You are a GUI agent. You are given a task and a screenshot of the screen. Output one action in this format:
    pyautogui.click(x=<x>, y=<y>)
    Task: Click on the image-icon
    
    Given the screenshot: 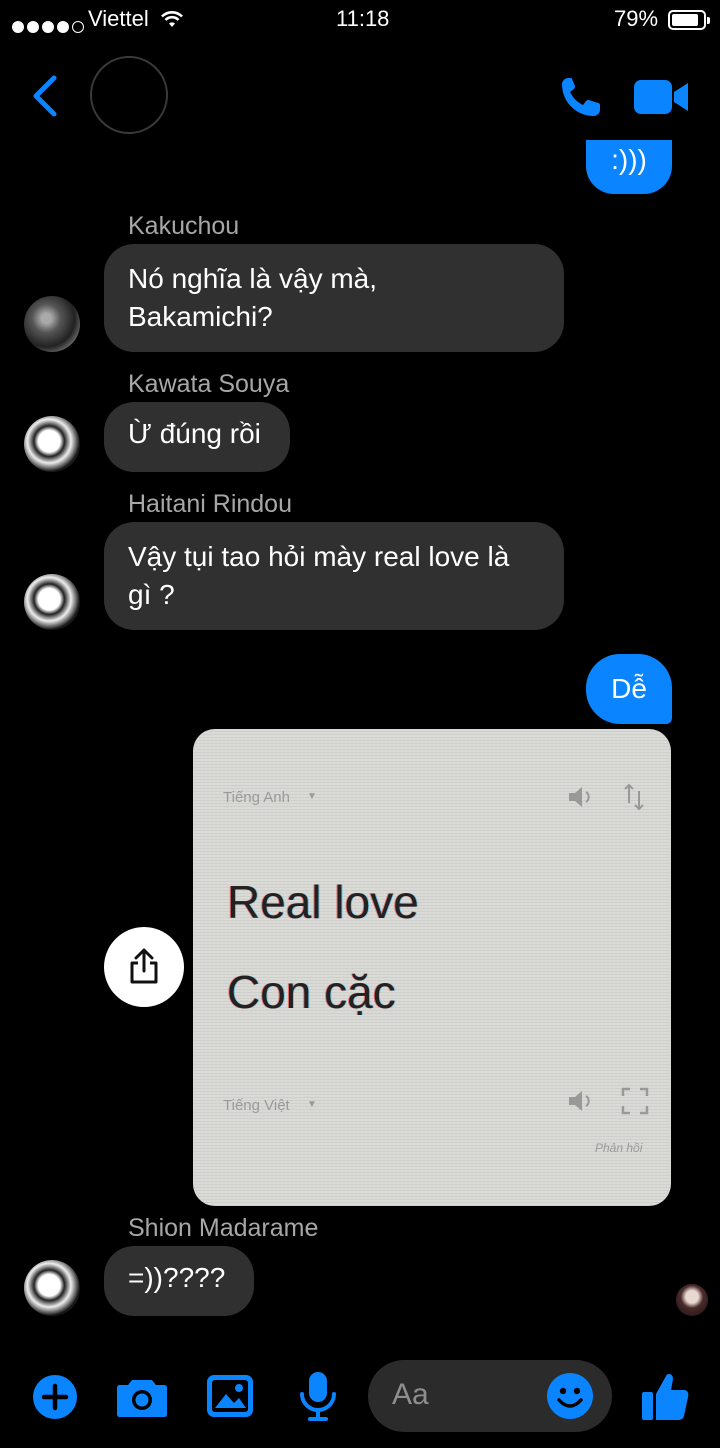 What is the action you would take?
    pyautogui.click(x=230, y=1396)
    